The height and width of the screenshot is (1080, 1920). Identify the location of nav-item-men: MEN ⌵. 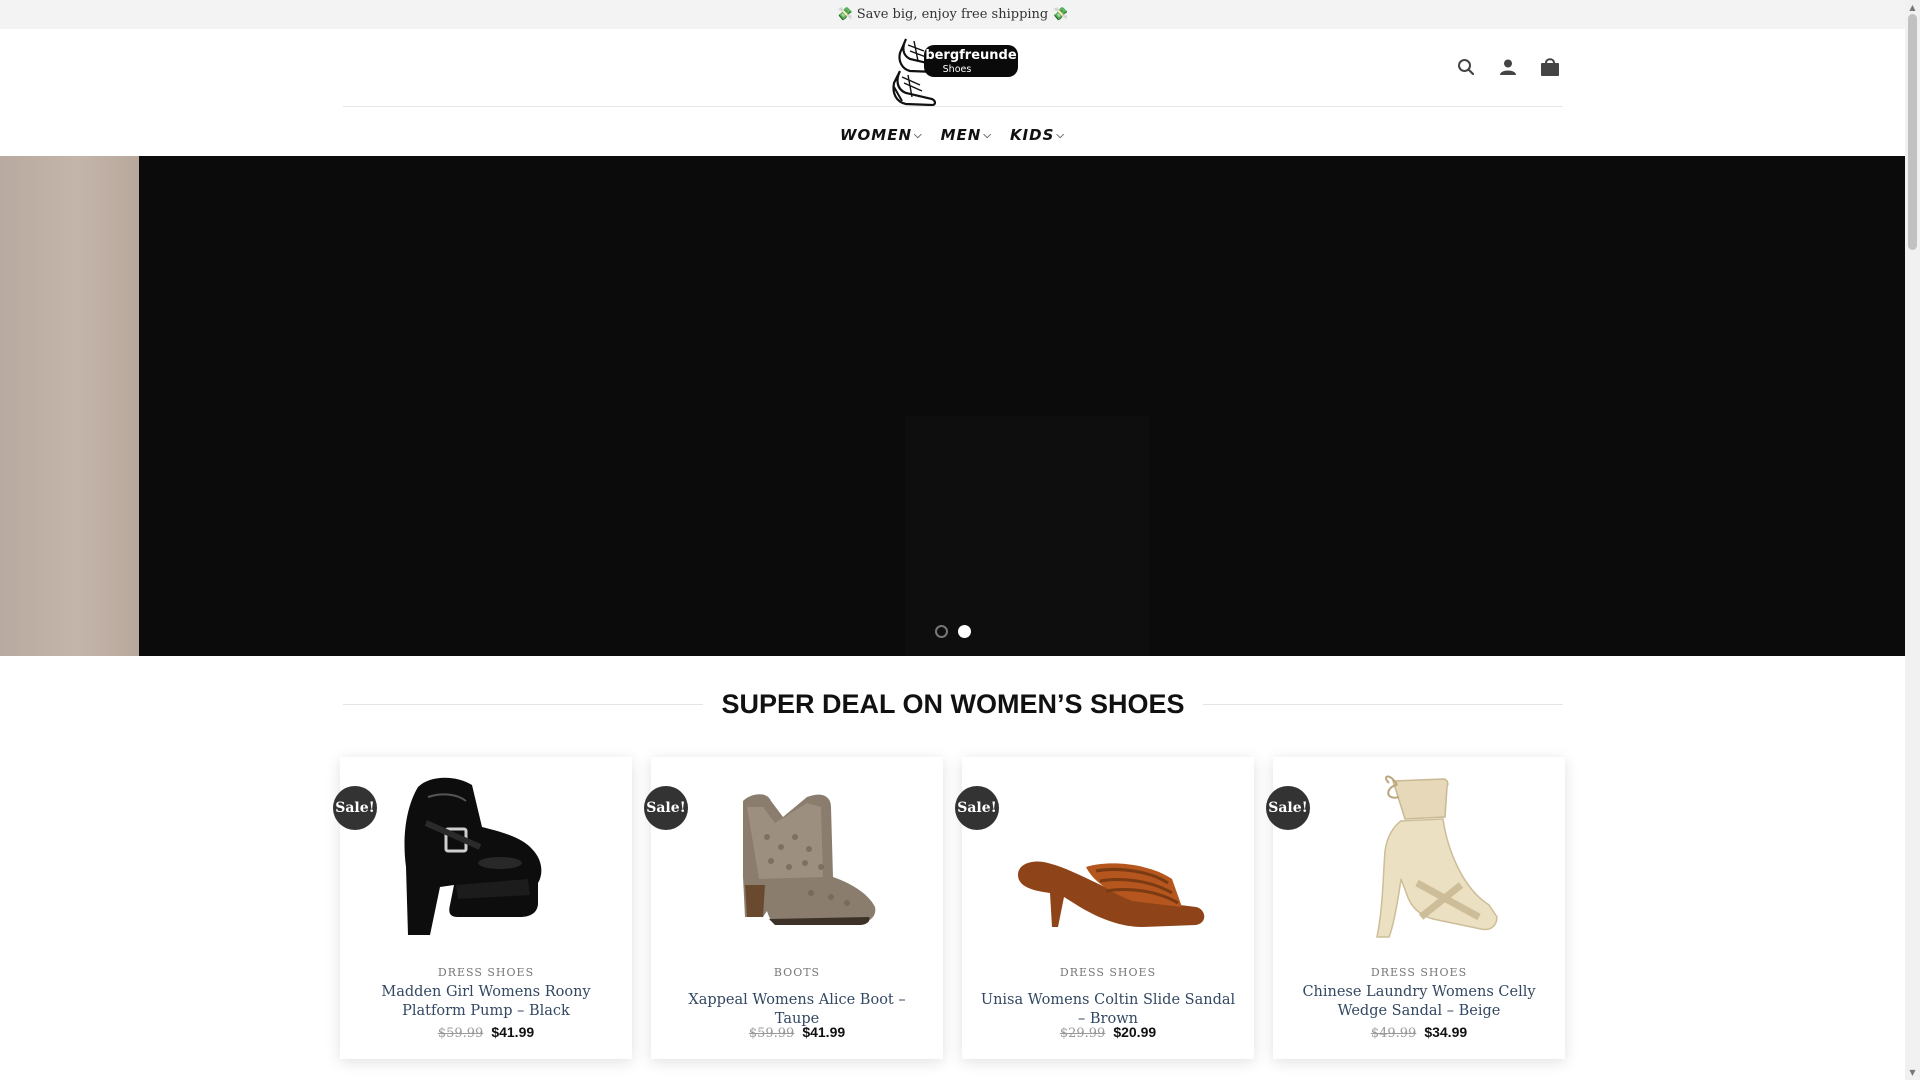
(966, 135).